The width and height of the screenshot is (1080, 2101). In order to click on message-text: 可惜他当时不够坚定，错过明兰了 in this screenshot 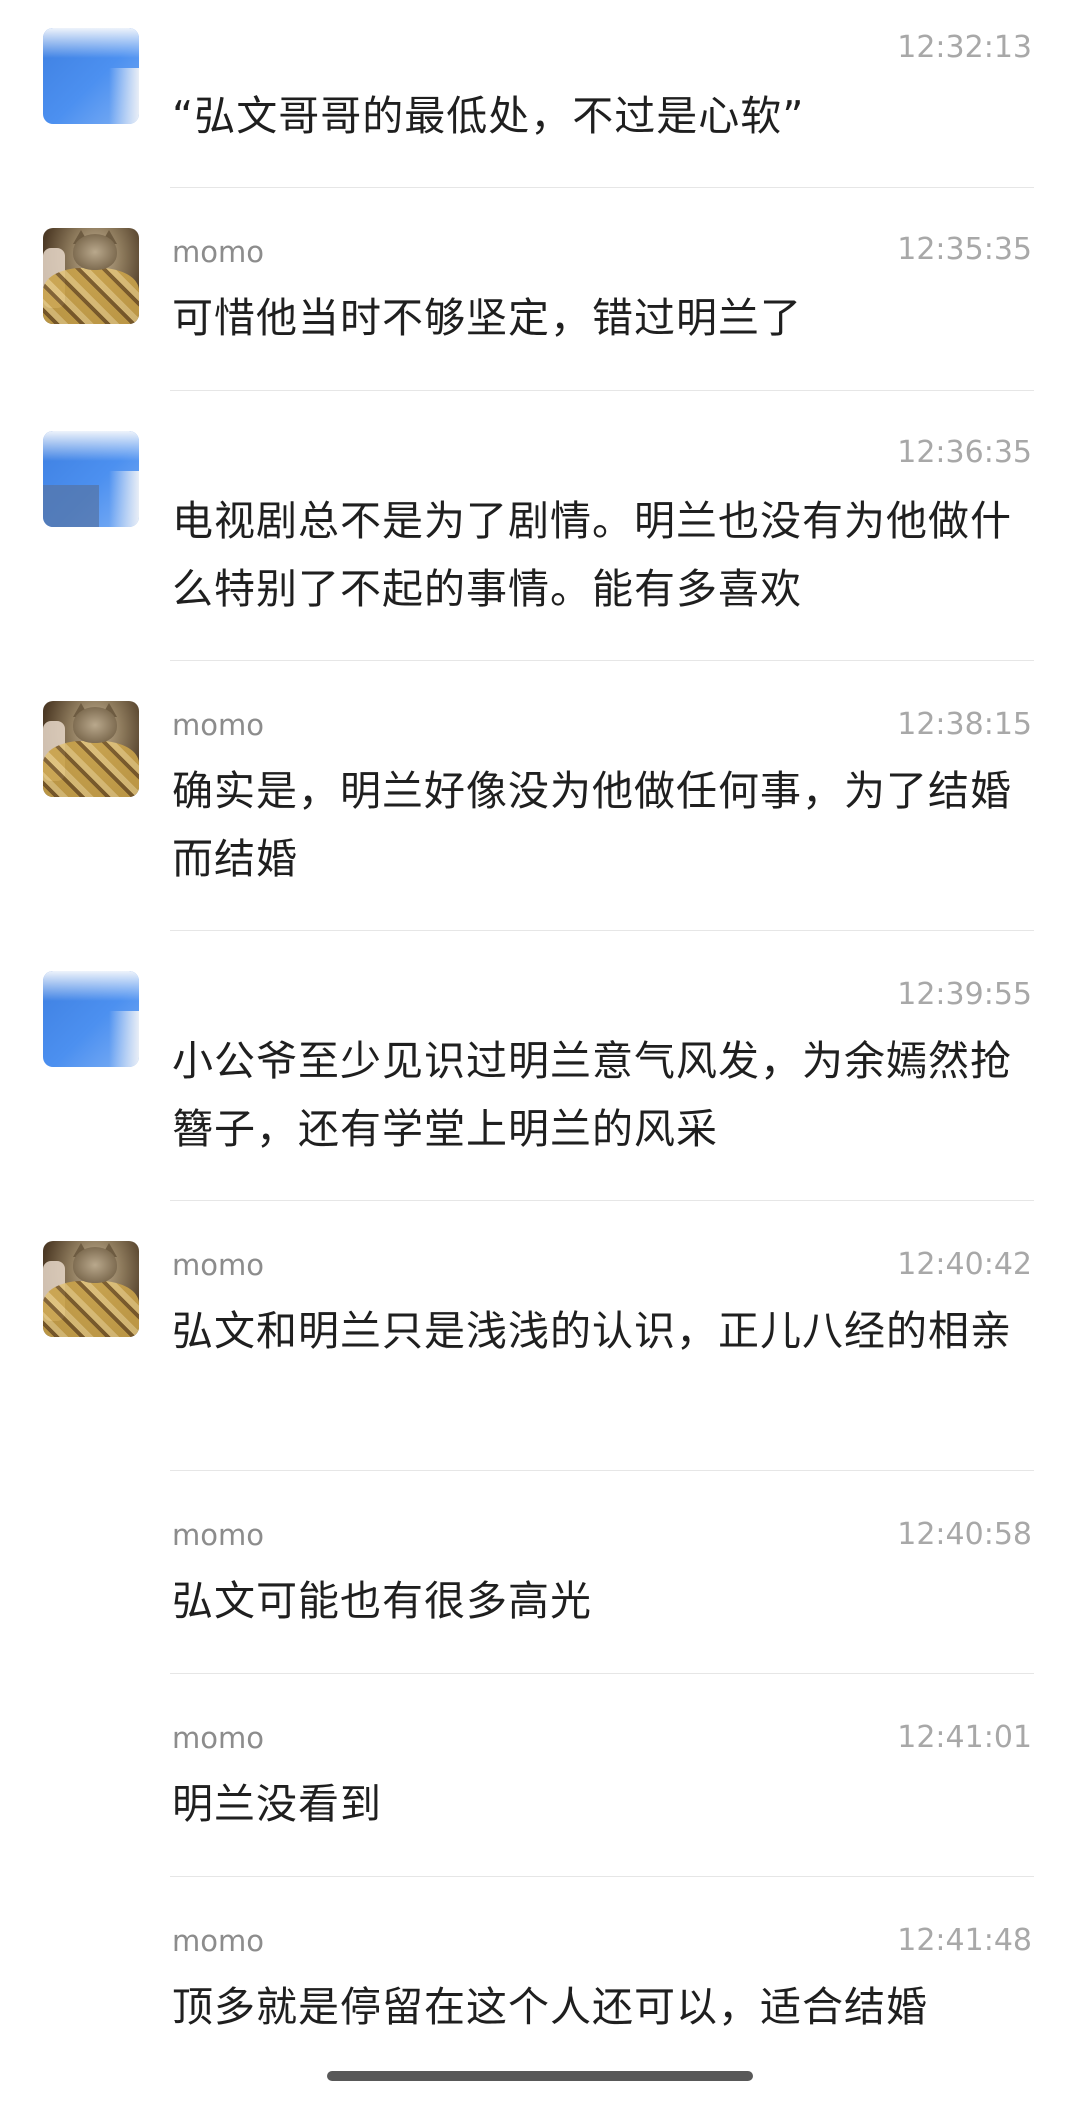, I will do `click(592, 318)`.